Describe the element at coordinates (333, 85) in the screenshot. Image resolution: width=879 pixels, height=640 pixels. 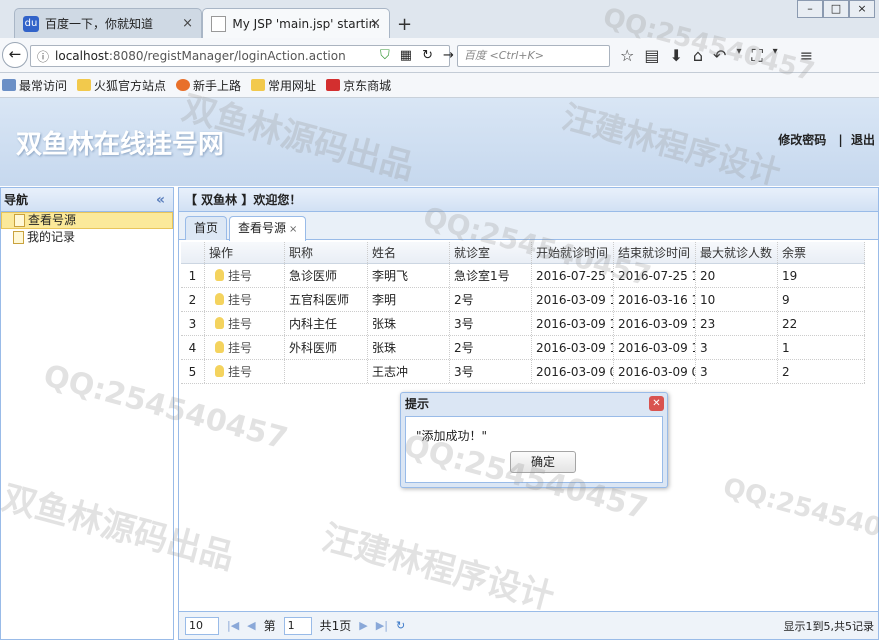
I see `jd-icon` at that location.